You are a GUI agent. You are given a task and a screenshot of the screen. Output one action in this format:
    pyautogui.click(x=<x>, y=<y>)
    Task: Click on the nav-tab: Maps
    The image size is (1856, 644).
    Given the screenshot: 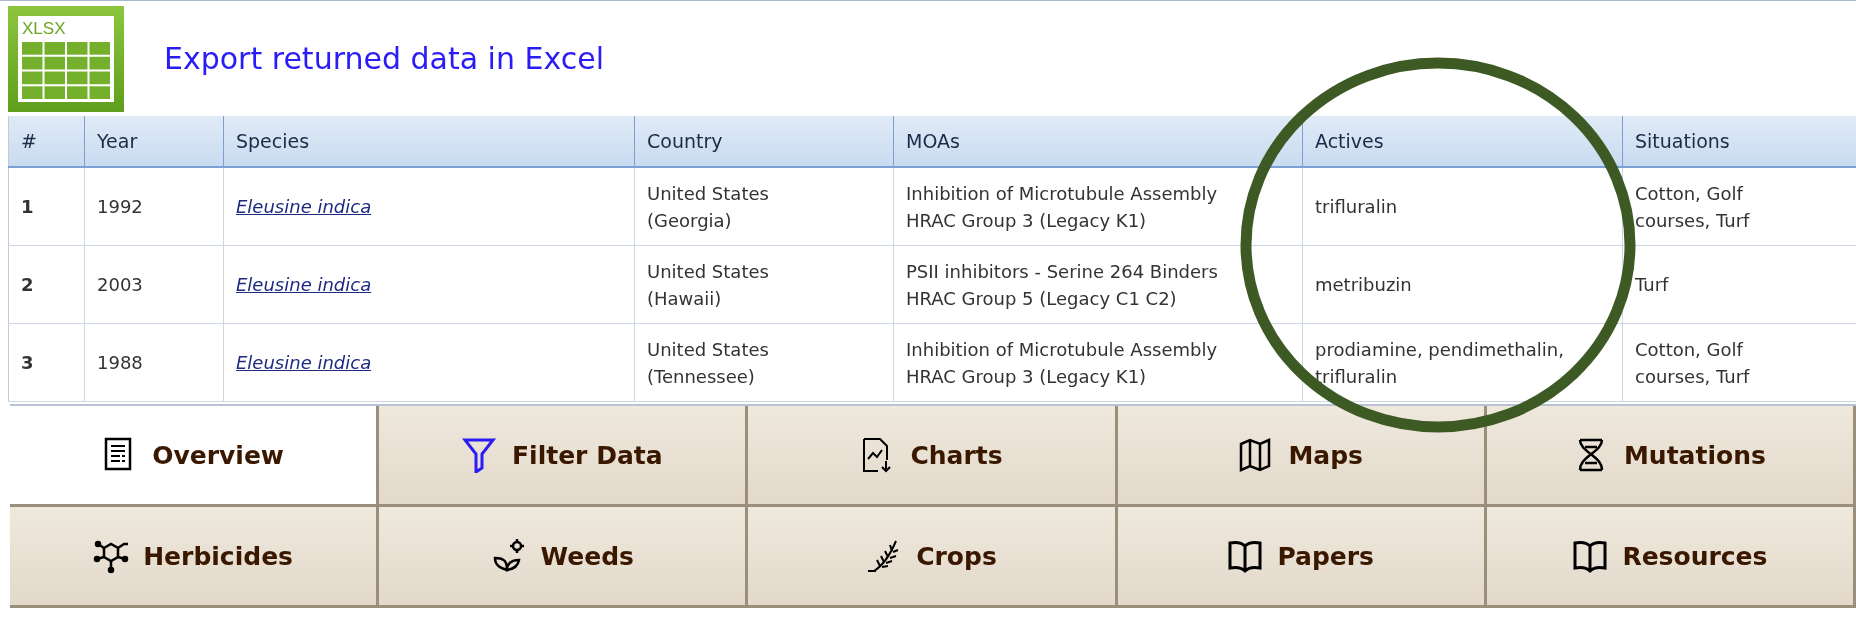 What is the action you would take?
    pyautogui.click(x=1302, y=456)
    